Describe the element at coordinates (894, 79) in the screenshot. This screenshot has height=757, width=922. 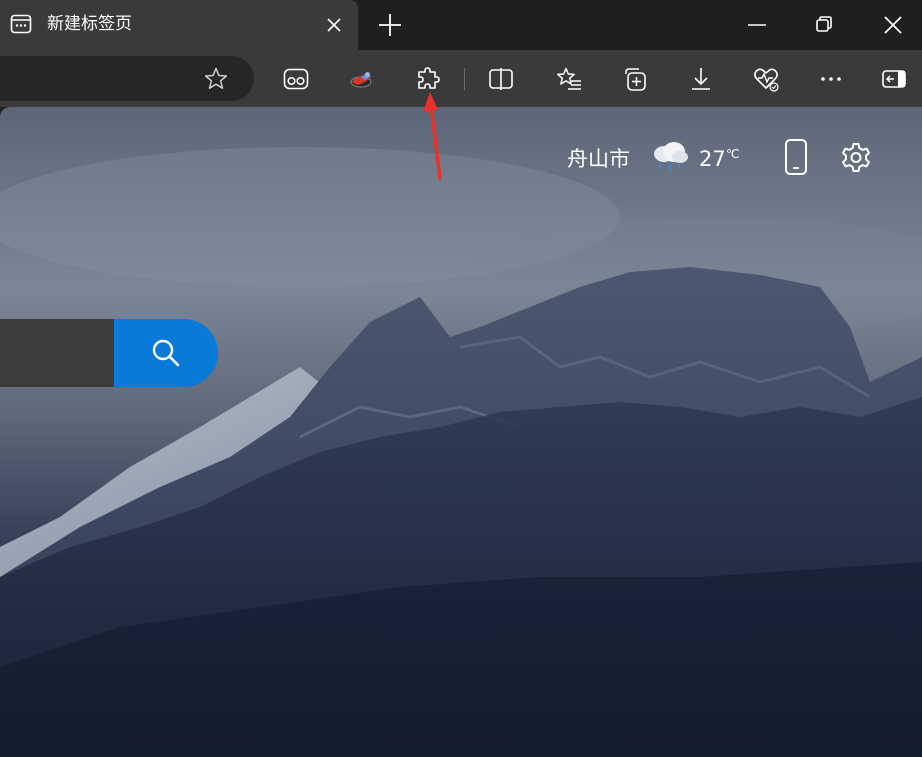
I see `sidebar-icon` at that location.